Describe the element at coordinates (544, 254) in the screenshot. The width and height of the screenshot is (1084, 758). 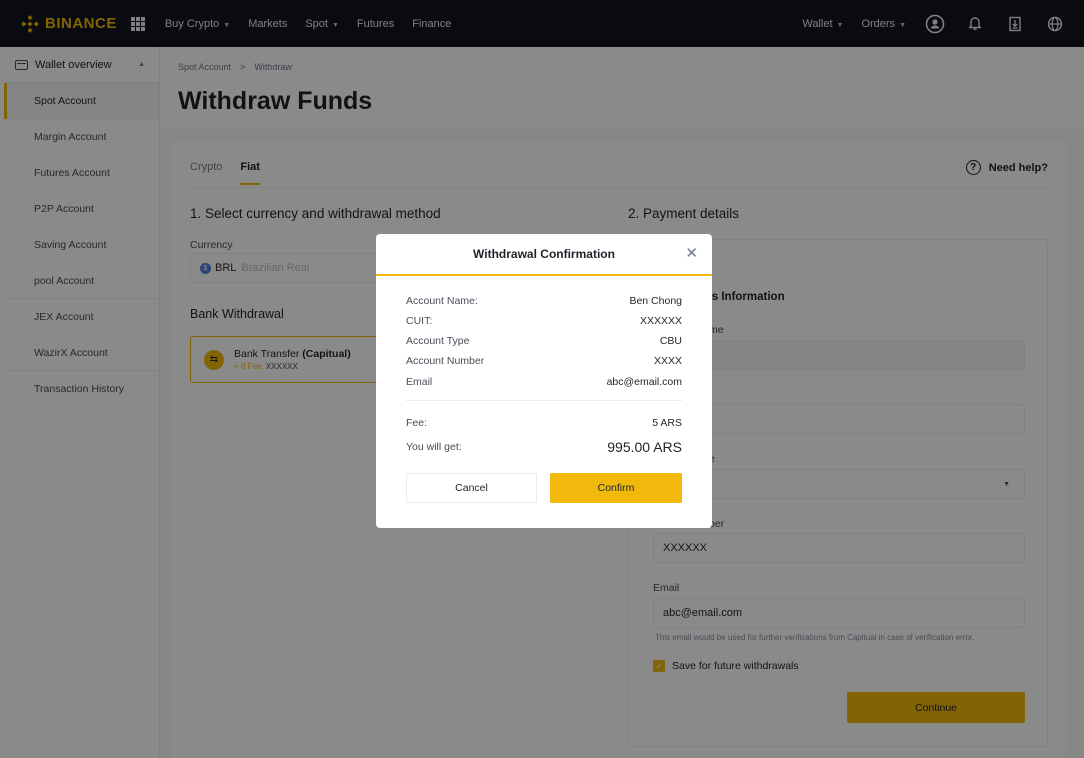
I see `modal-title: Withdrawal Confirmation` at that location.